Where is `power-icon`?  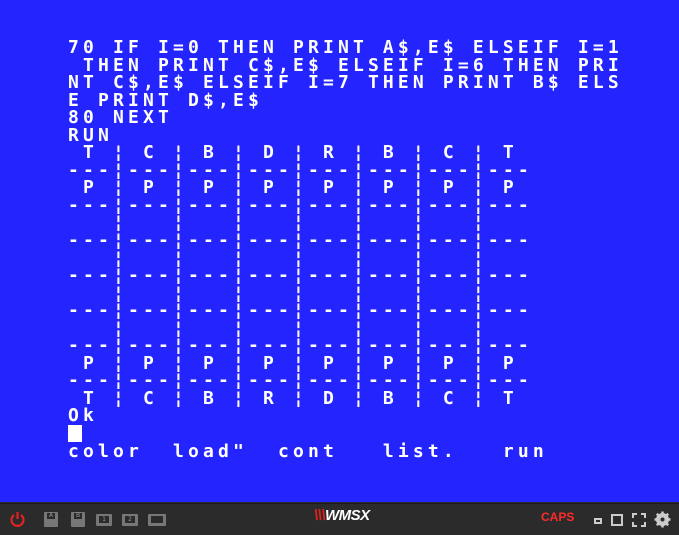 power-icon is located at coordinates (17, 519).